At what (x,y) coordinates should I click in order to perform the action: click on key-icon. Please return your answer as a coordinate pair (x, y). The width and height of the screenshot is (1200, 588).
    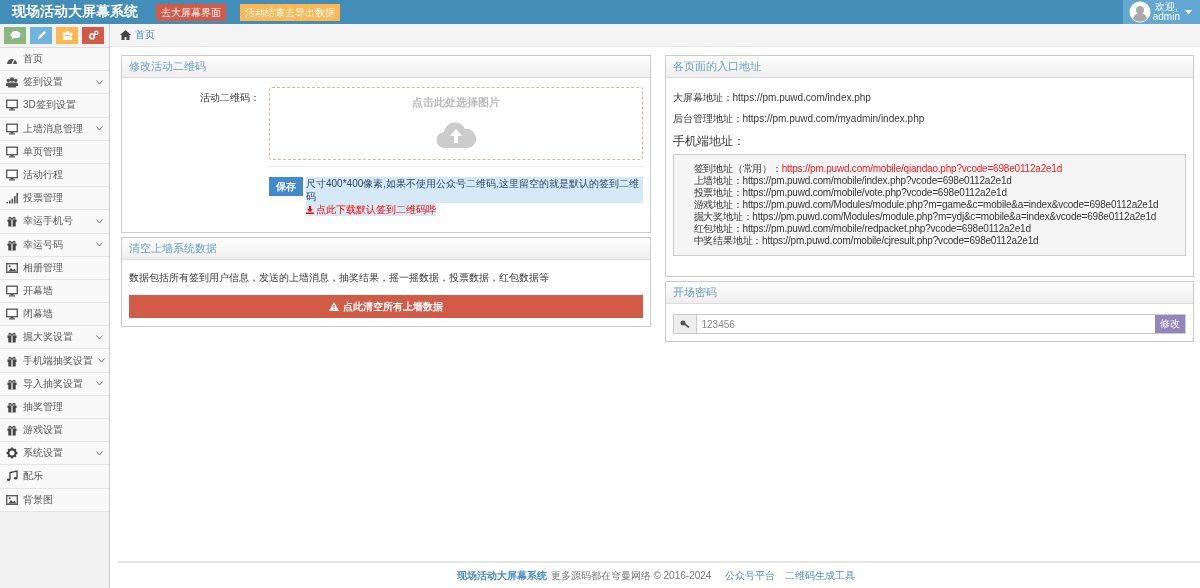
    Looking at the image, I should click on (684, 324).